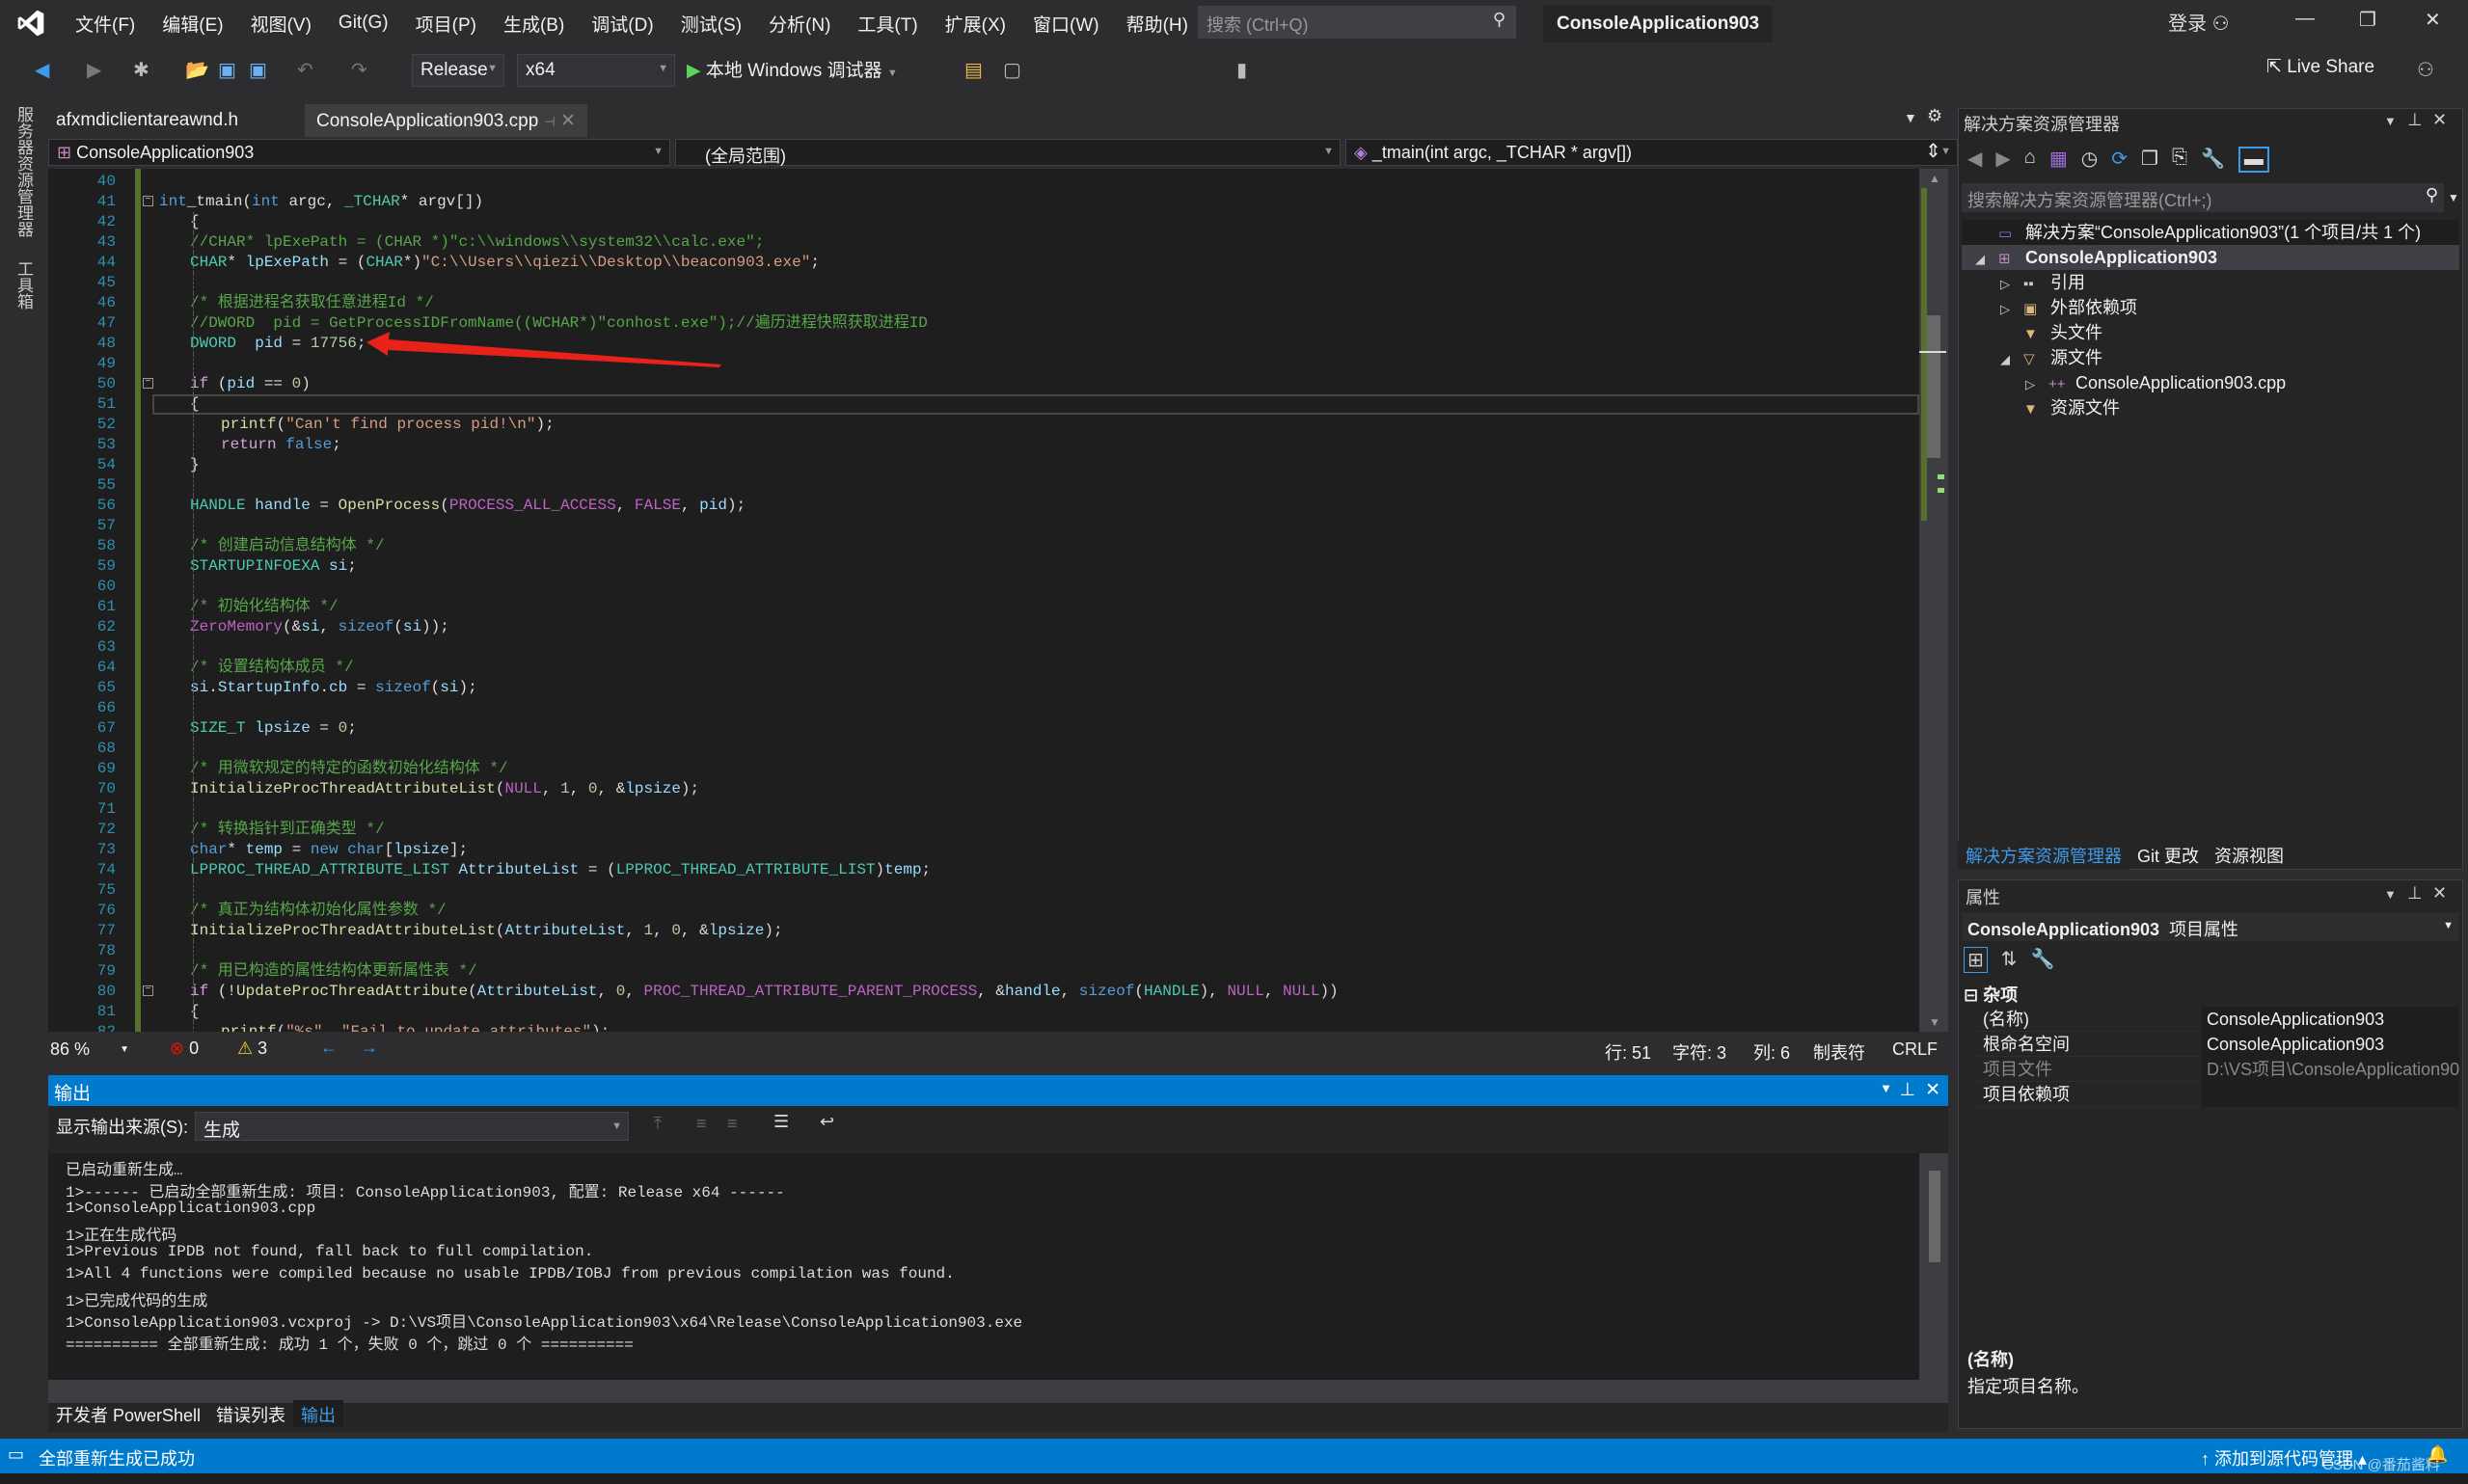 The height and width of the screenshot is (1484, 2468). I want to click on char-indicator: 字符: 3, so click(1699, 1052).